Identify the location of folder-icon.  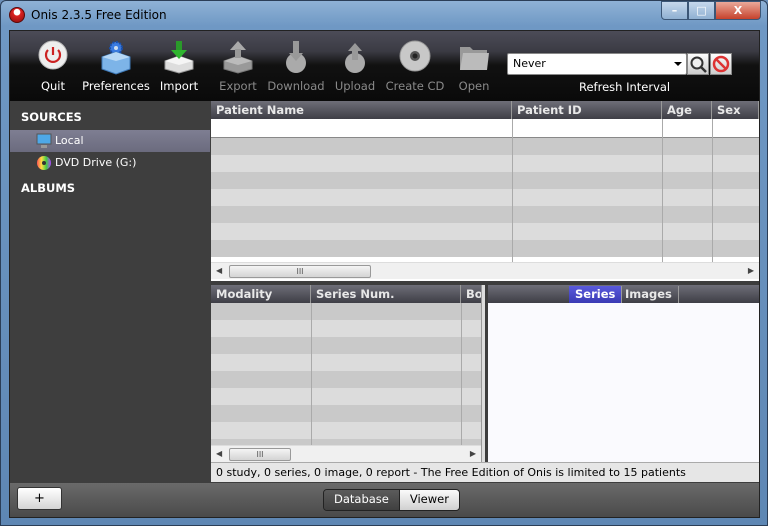
(474, 57).